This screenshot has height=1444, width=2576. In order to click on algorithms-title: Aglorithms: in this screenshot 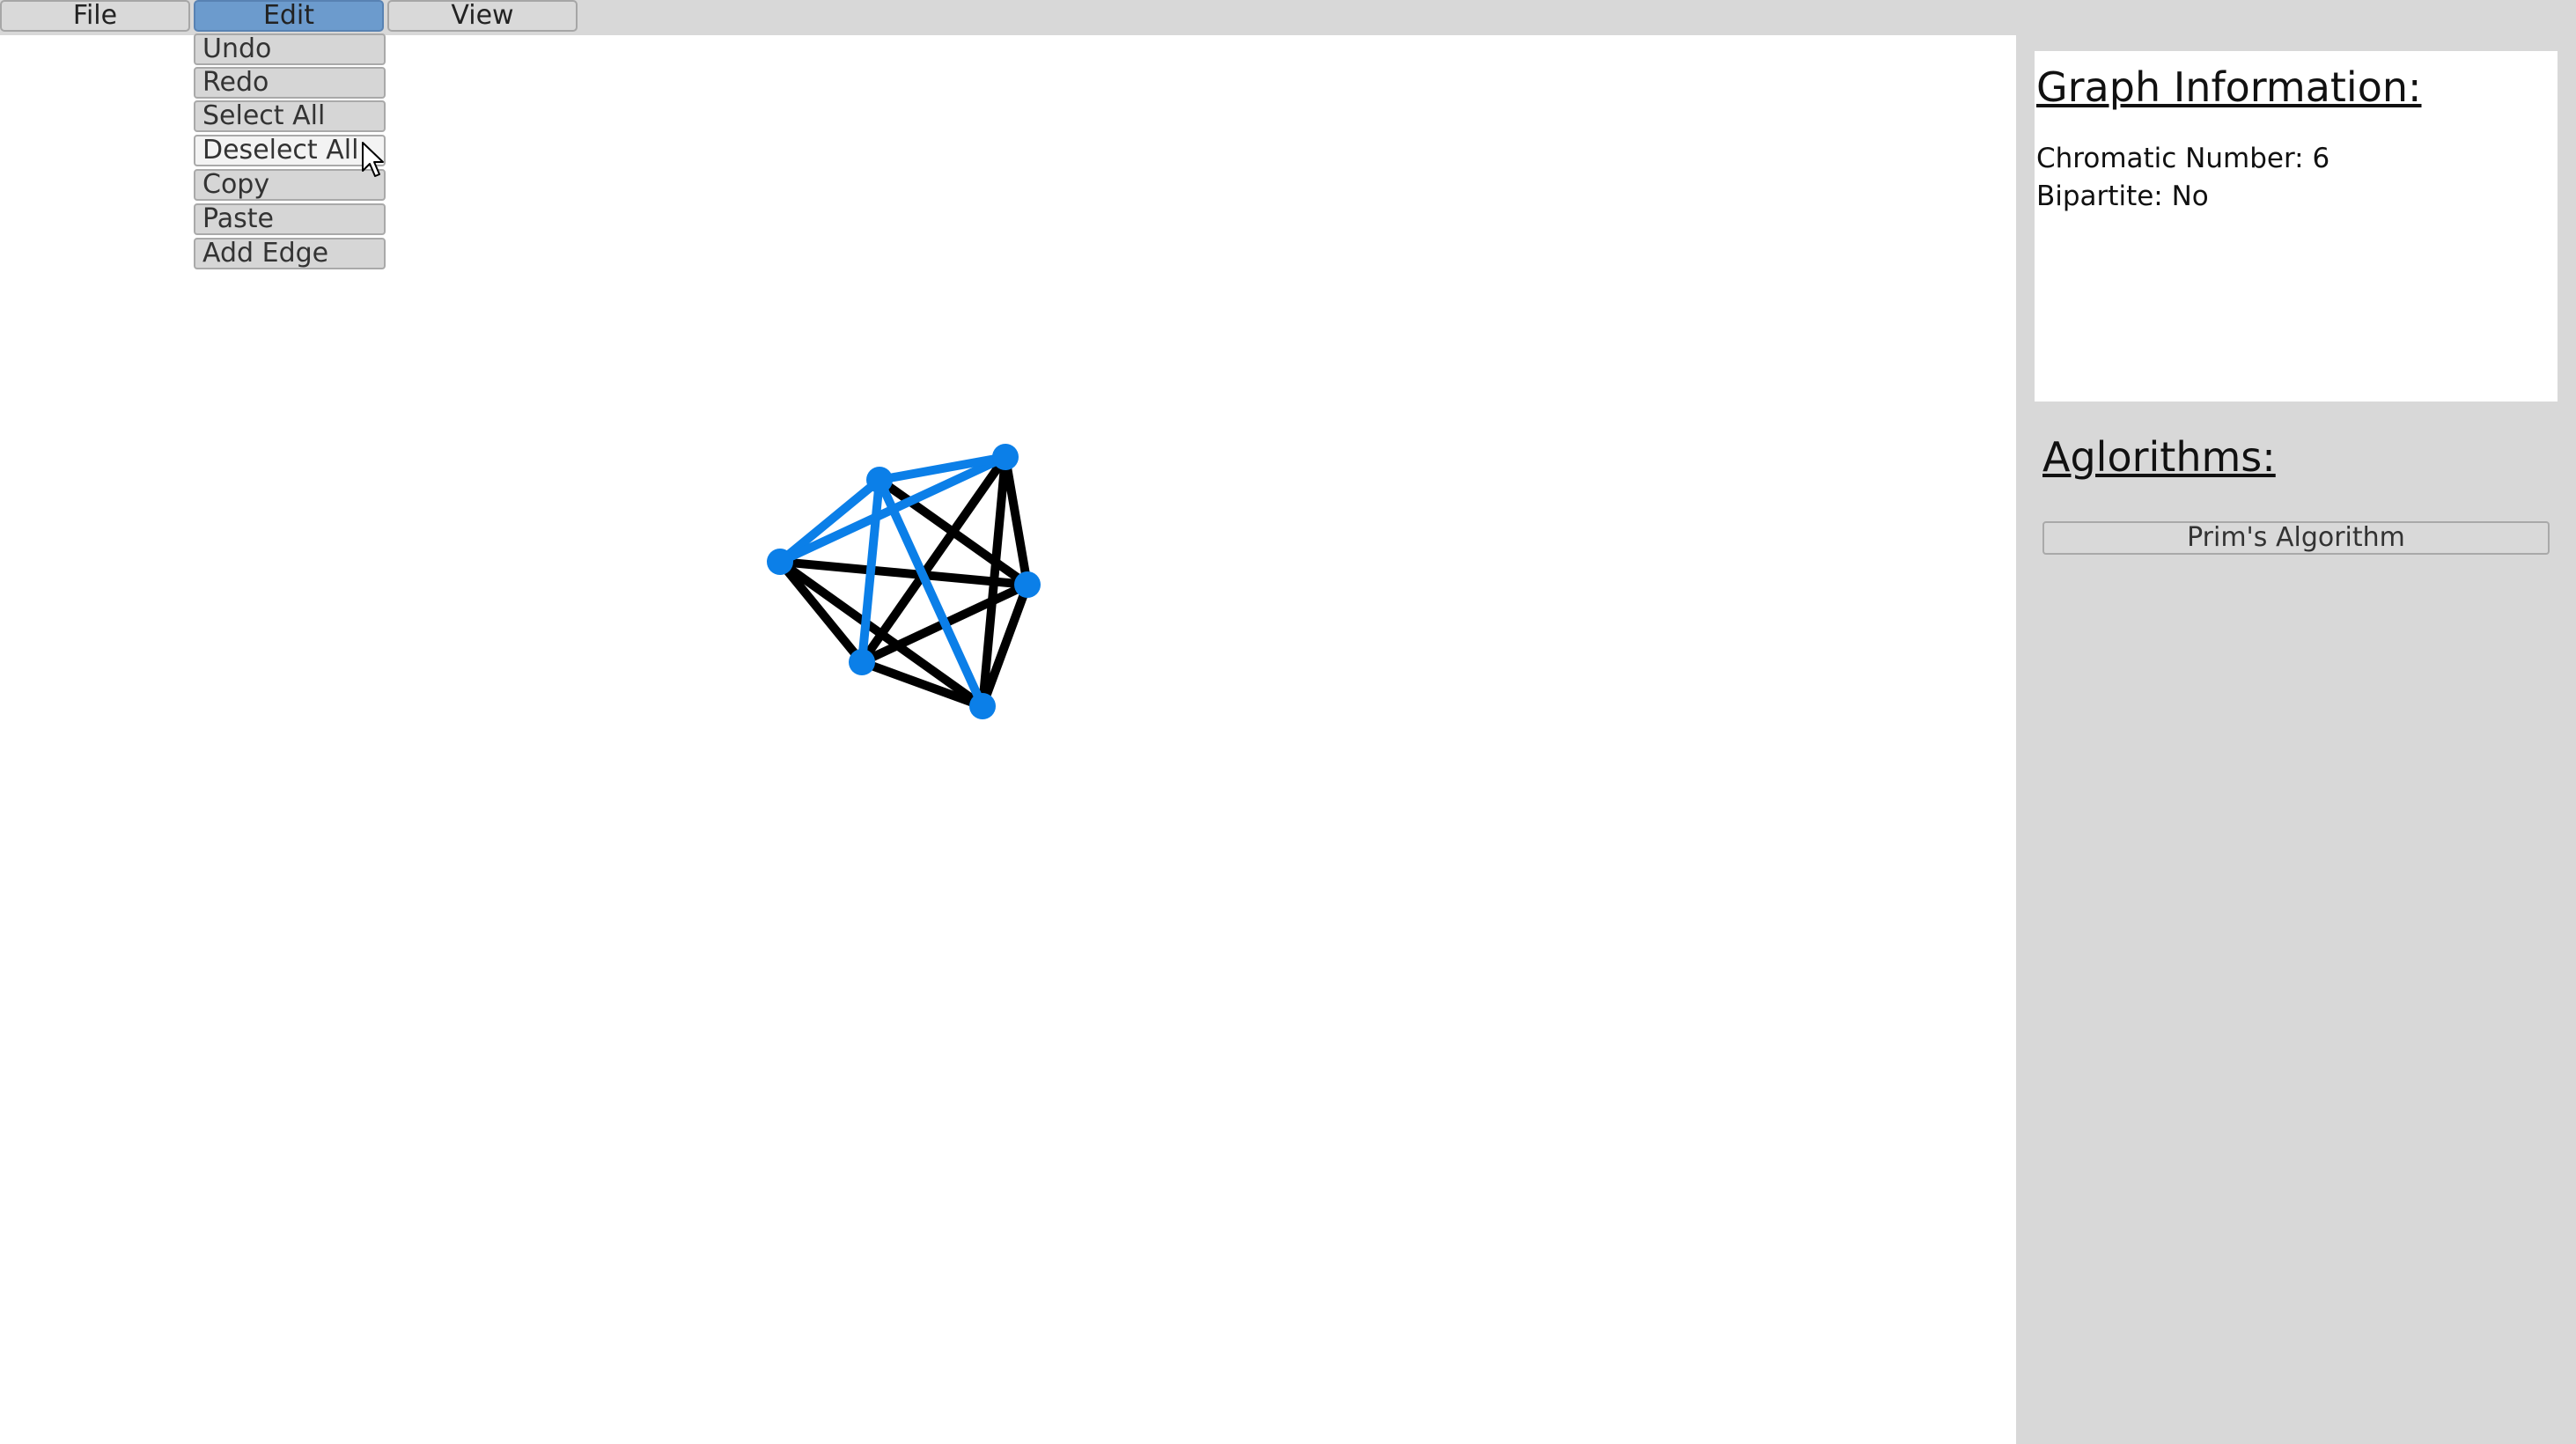, I will do `click(2159, 457)`.